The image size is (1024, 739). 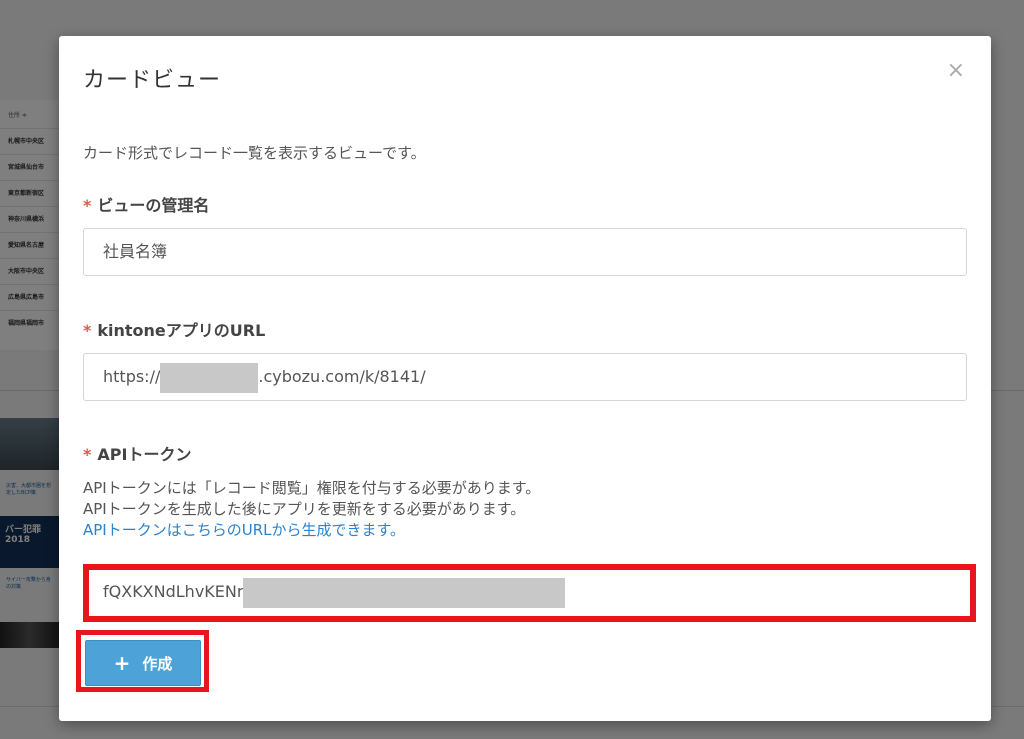 What do you see at coordinates (122, 663) in the screenshot?
I see `plus-icon: +` at bounding box center [122, 663].